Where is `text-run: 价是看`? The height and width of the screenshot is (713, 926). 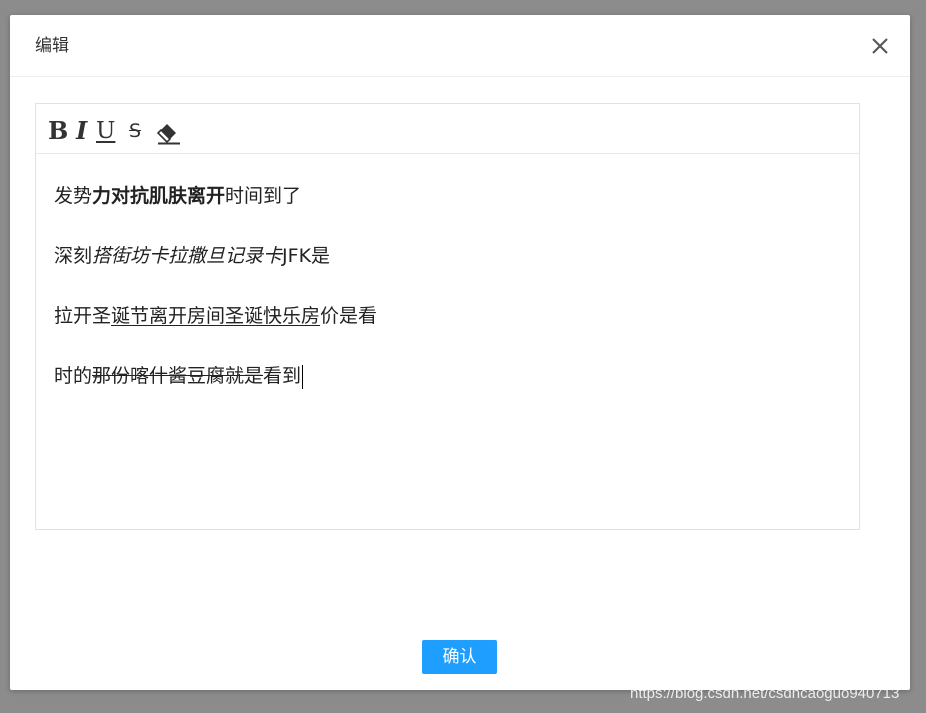 text-run: 价是看 is located at coordinates (349, 316).